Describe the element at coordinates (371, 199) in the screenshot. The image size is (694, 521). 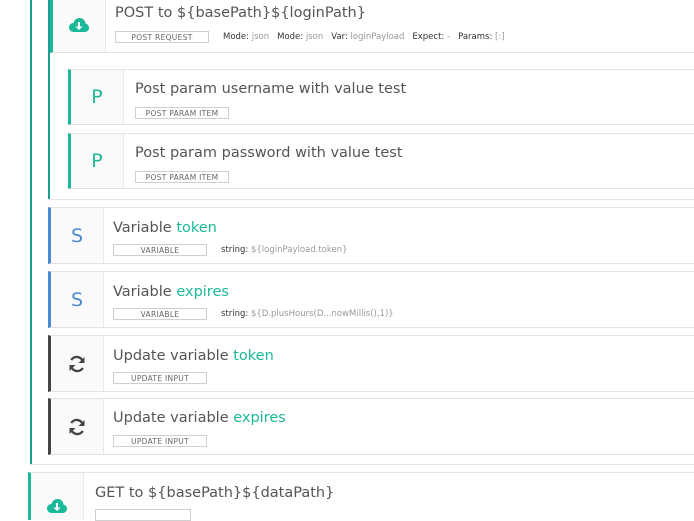
I see `group-separator` at that location.